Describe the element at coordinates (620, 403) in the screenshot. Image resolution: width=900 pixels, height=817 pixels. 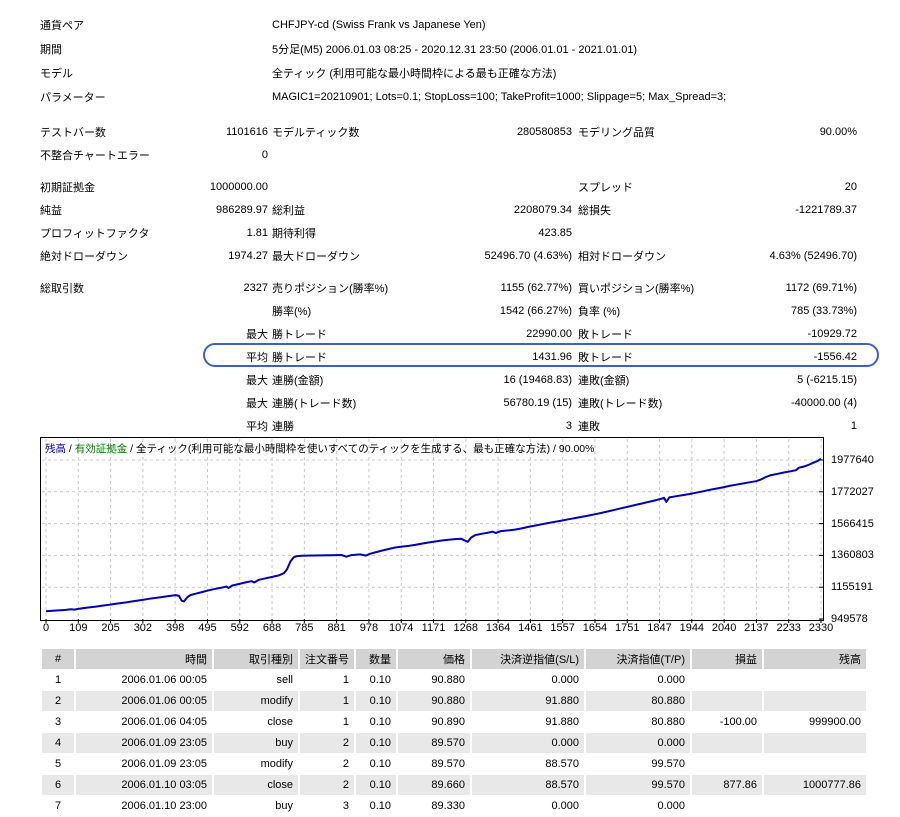
I see `stat-label-3: 連敗(トレード数)` at that location.